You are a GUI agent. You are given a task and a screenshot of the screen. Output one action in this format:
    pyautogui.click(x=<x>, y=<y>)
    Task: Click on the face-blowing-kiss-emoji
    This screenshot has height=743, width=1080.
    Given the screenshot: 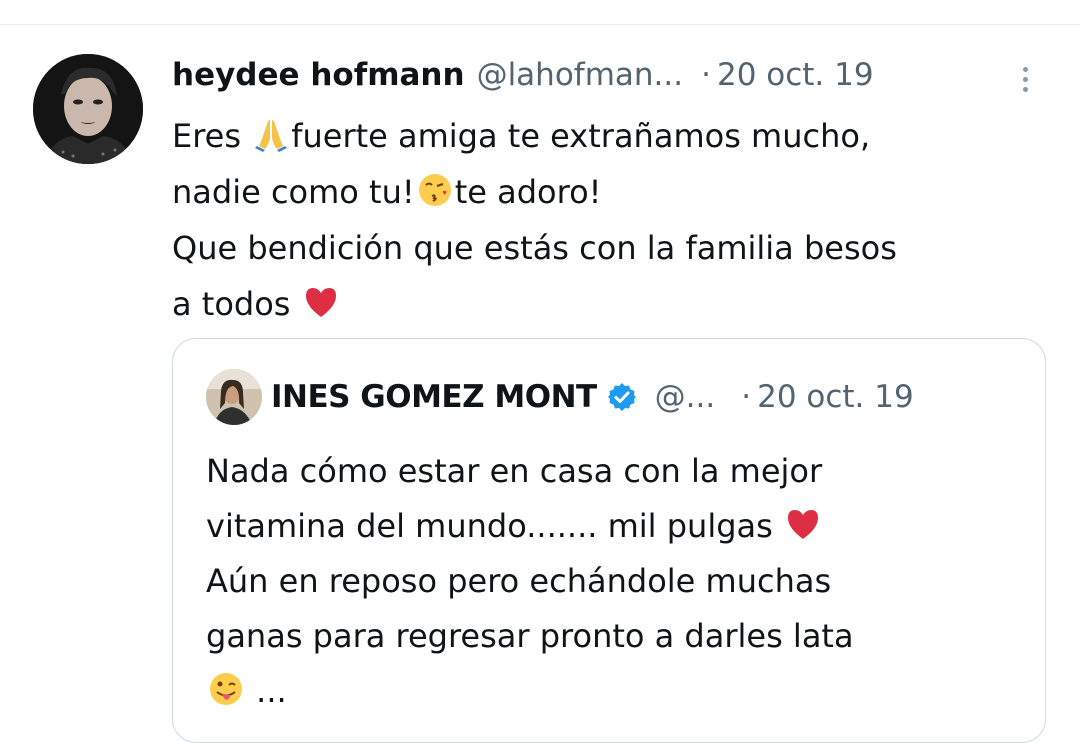 What is the action you would take?
    pyautogui.click(x=435, y=190)
    